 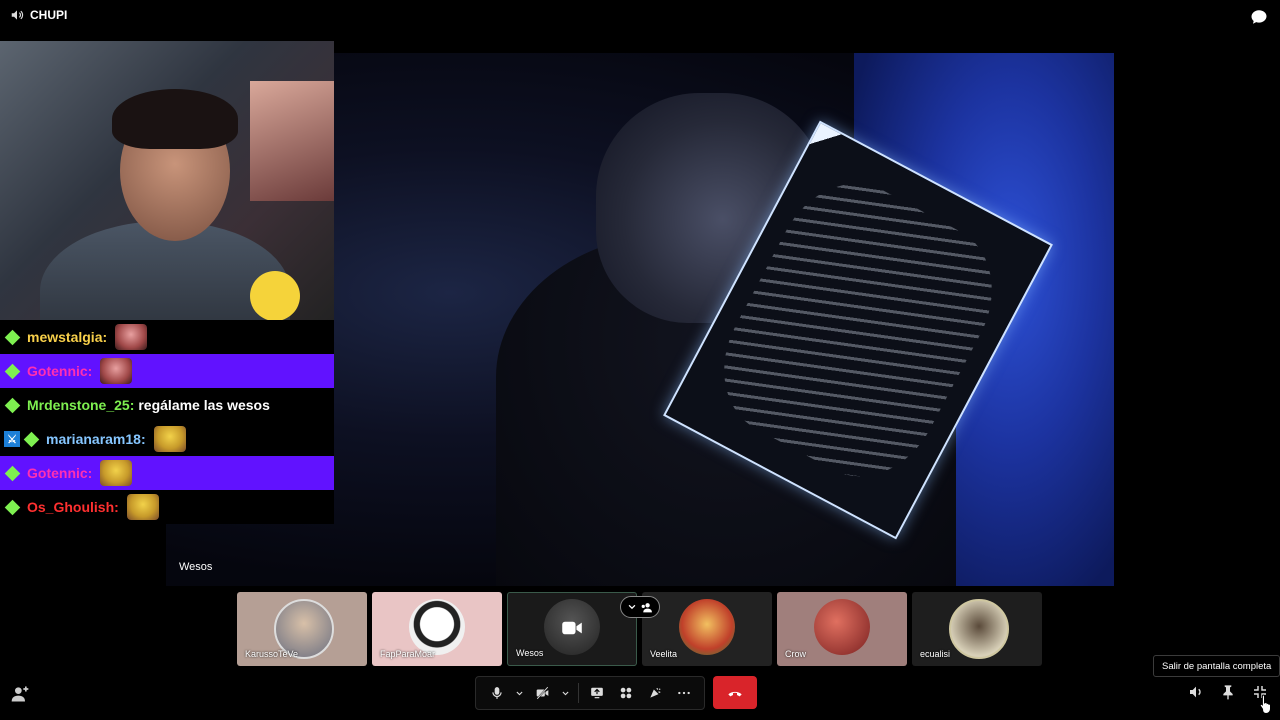 I want to click on participant-name: Crow, so click(x=796, y=654).